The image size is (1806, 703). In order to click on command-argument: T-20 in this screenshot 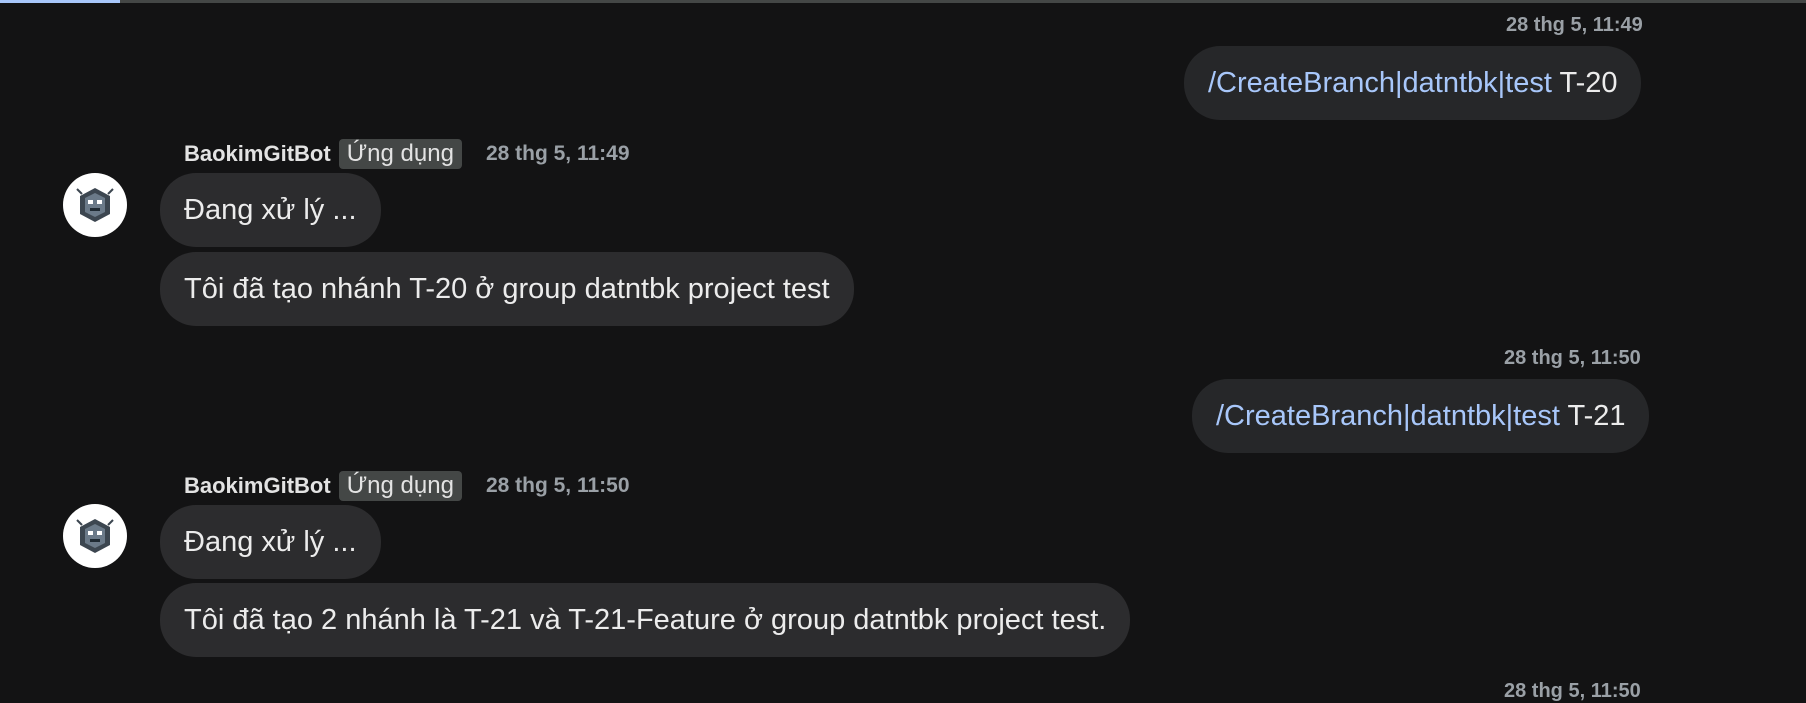, I will do `click(1584, 82)`.